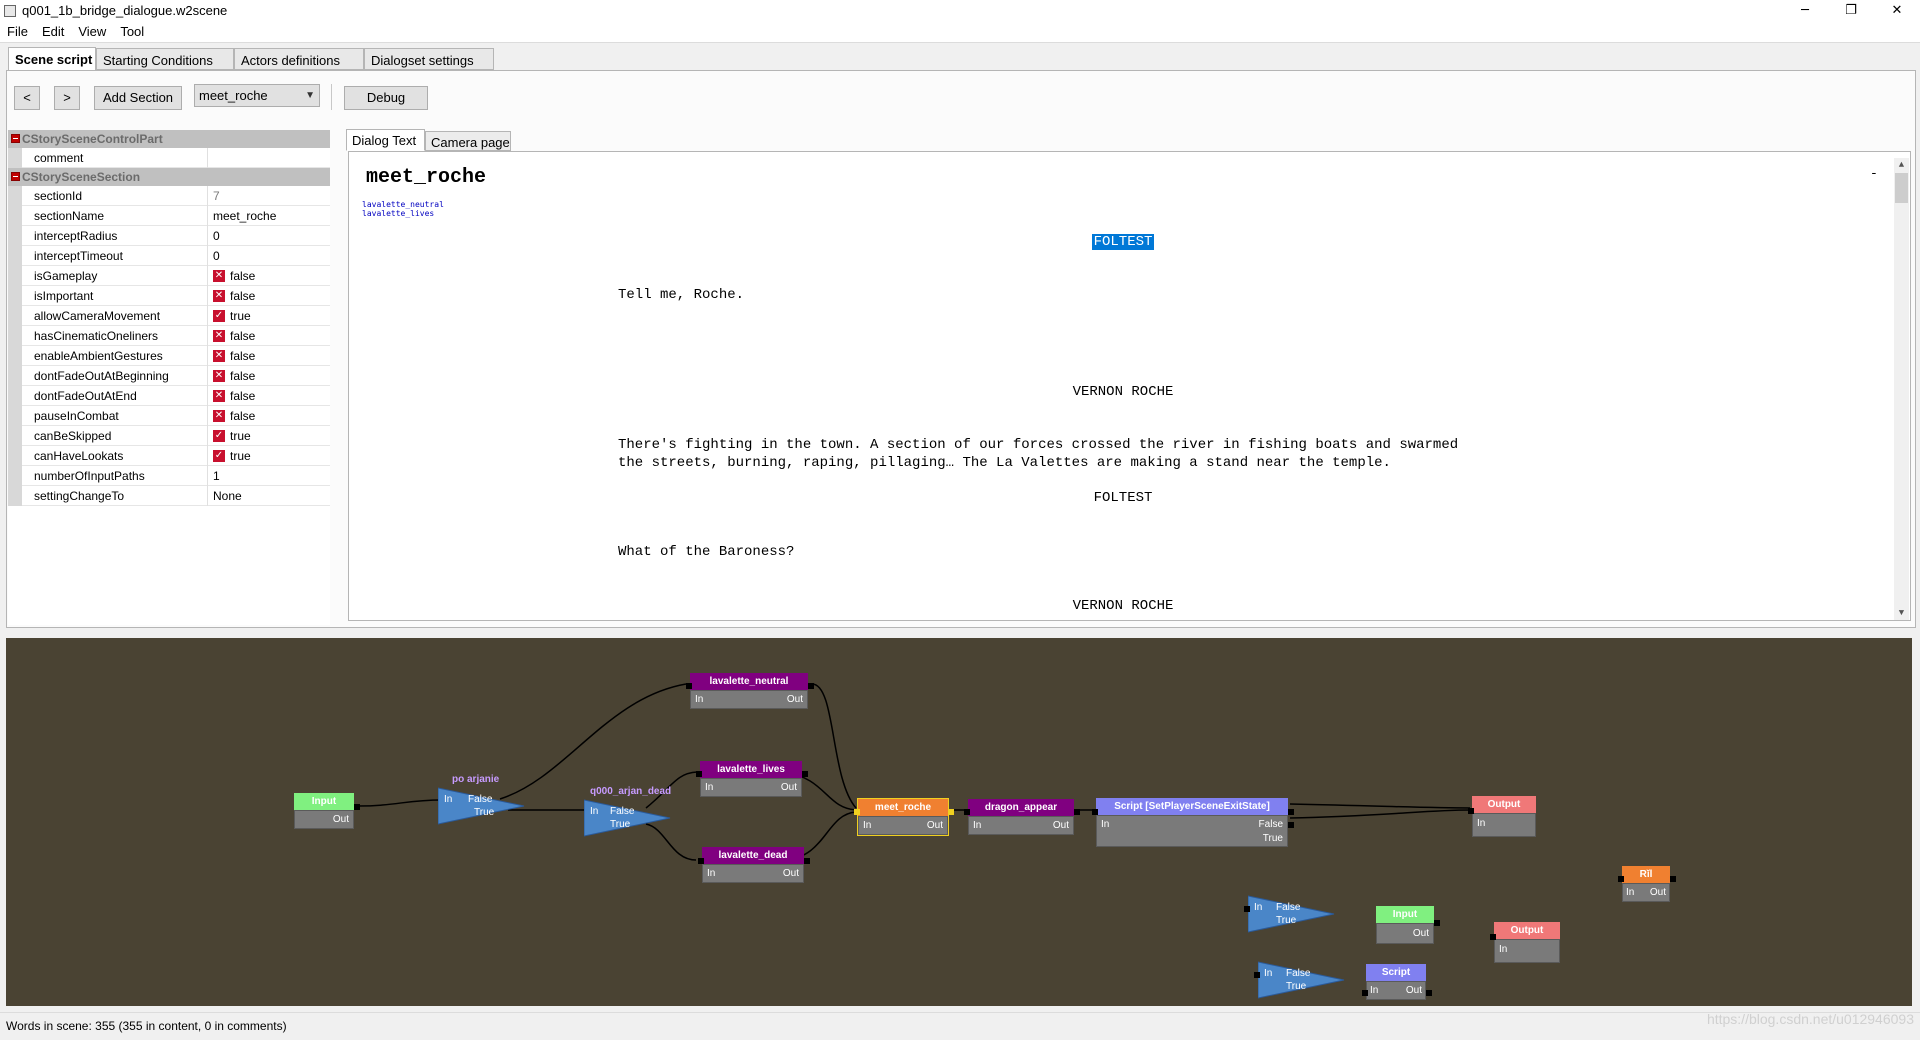 This screenshot has height=1040, width=1920. What do you see at coordinates (169, 336) in the screenshot?
I see `property-row-hascinematiconeliners: hasCinematicOneliners ✕ false` at bounding box center [169, 336].